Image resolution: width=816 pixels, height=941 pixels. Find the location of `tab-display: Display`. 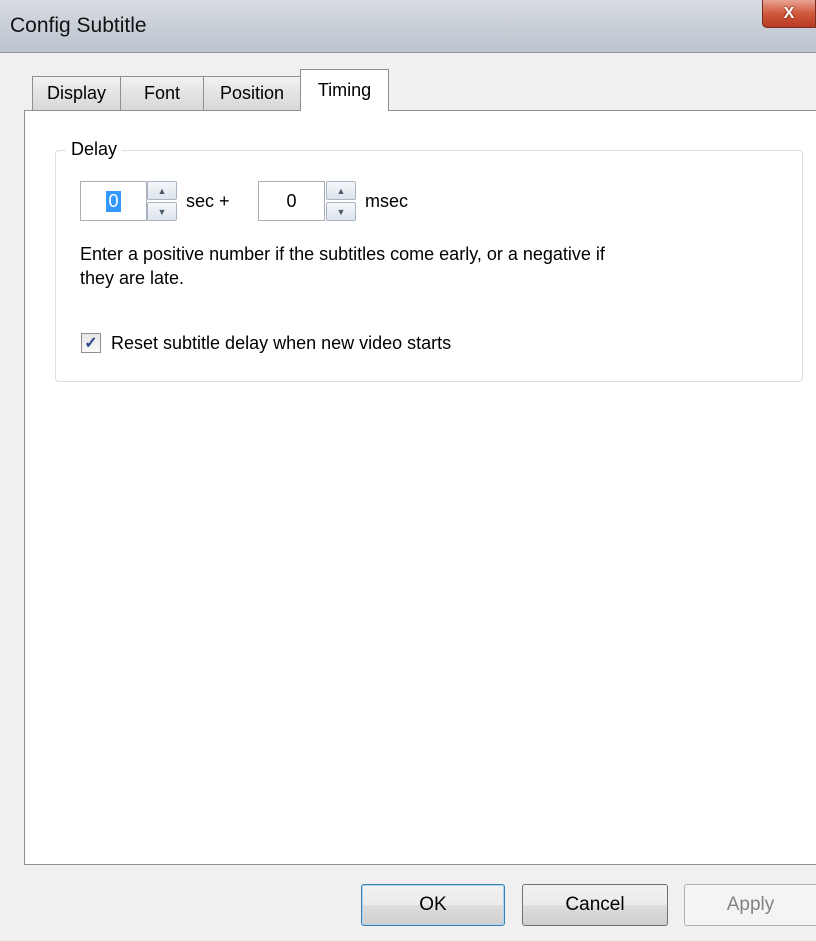

tab-display: Display is located at coordinates (76, 93).